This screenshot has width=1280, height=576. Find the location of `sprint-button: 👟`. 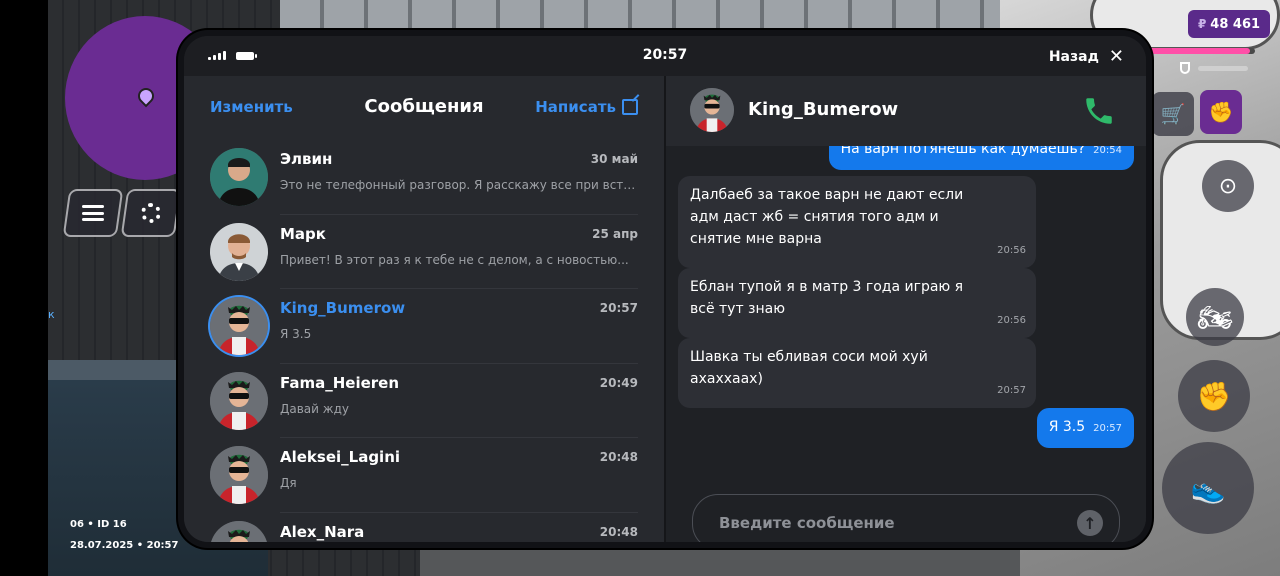

sprint-button: 👟 is located at coordinates (1208, 488).